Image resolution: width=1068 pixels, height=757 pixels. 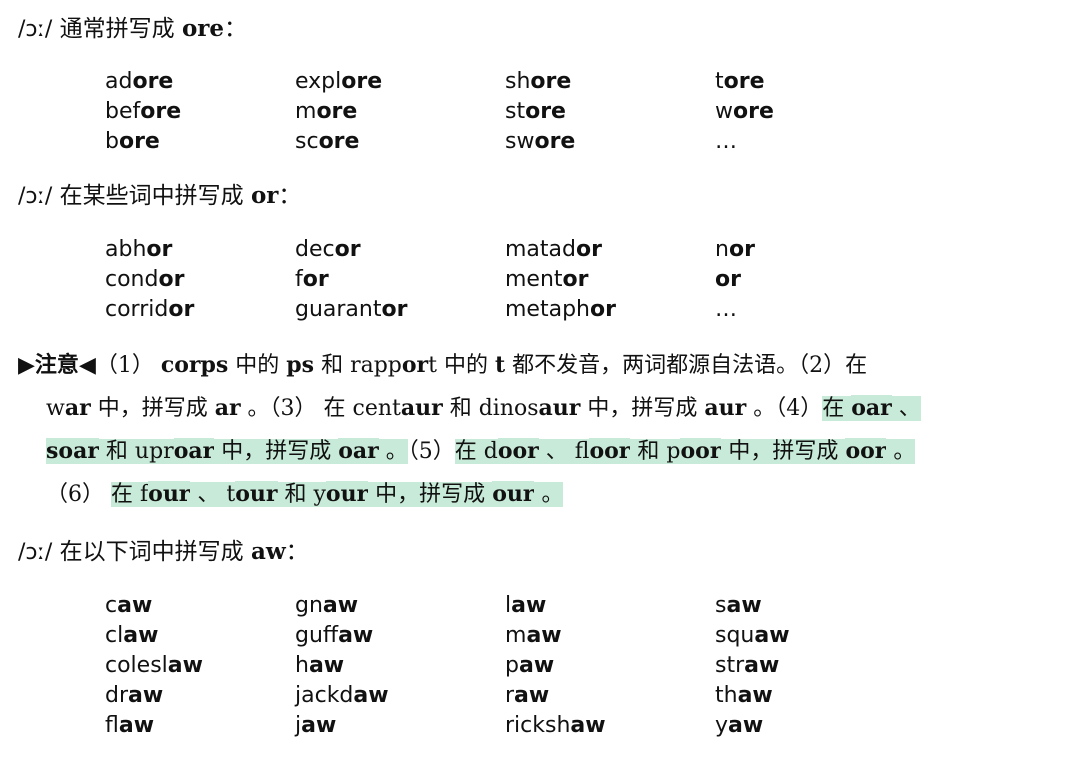 I want to click on word-entry: corridor, so click(x=200, y=310).